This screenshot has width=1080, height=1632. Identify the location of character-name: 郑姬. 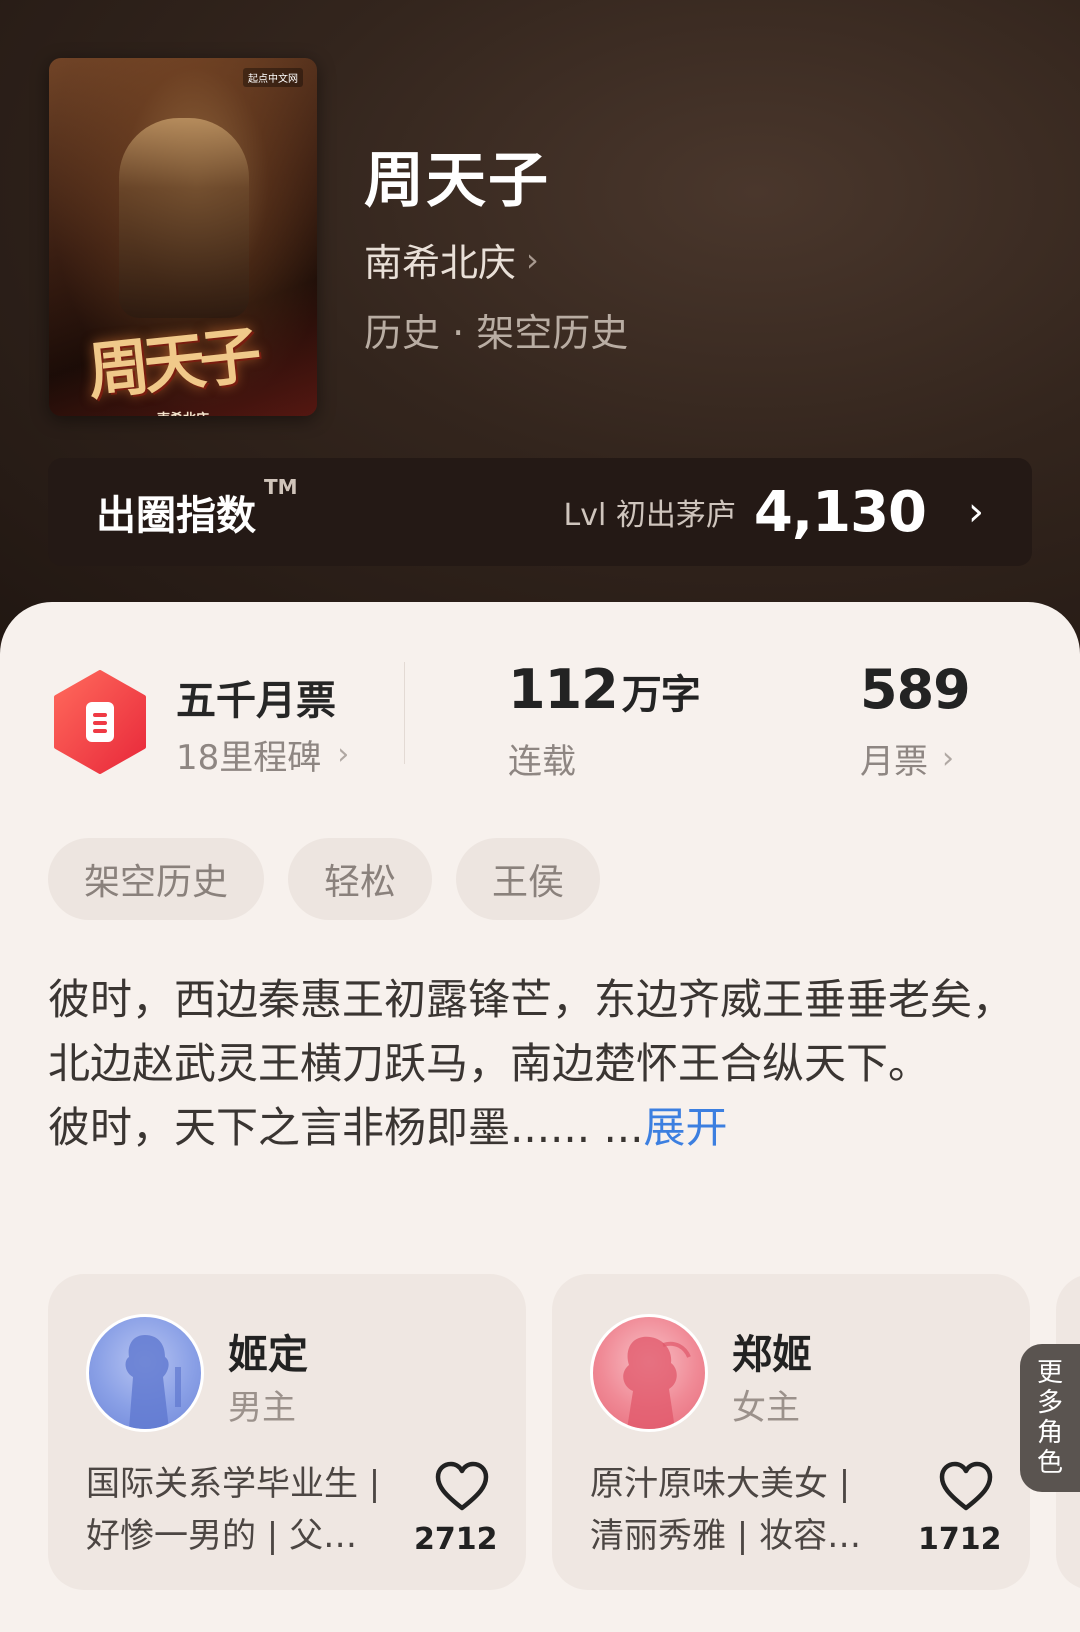
(772, 1355).